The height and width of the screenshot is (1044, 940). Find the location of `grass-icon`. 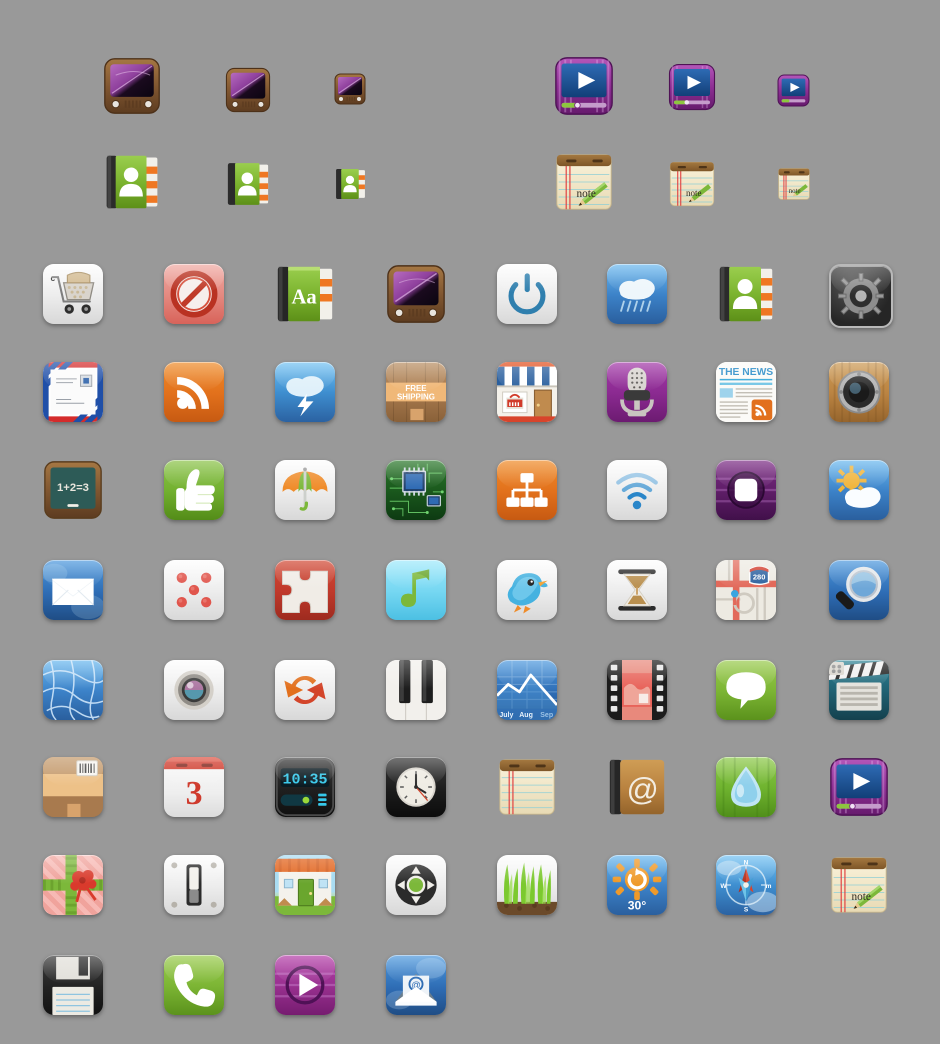

grass-icon is located at coordinates (527, 885).